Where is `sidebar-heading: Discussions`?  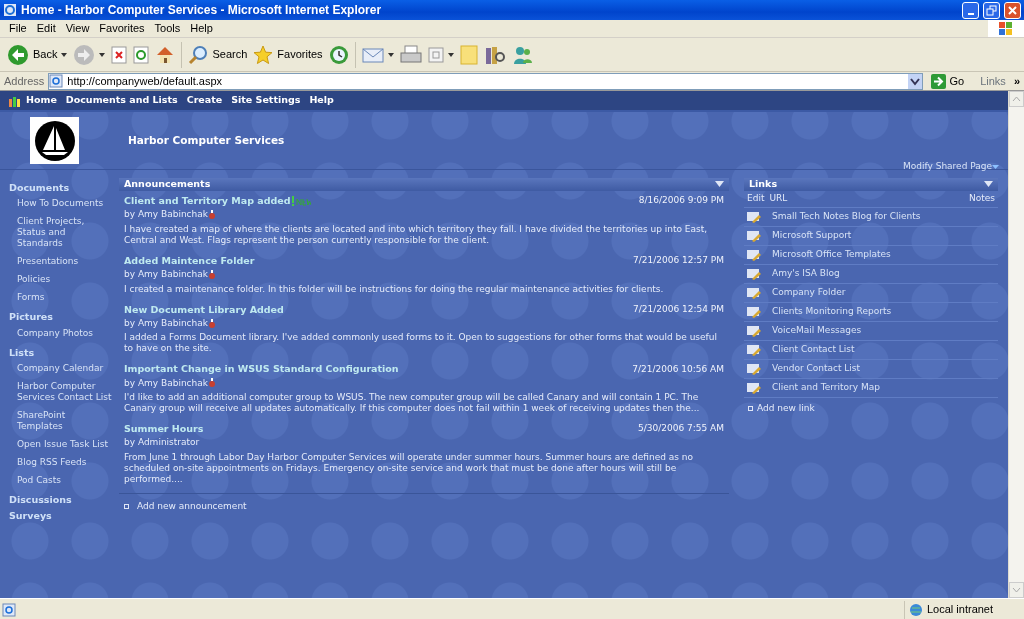 sidebar-heading: Discussions is located at coordinates (61, 499).